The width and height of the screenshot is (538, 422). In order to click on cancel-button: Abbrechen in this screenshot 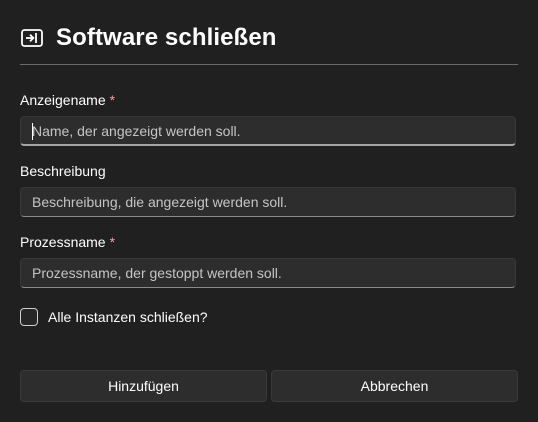, I will do `click(394, 386)`.